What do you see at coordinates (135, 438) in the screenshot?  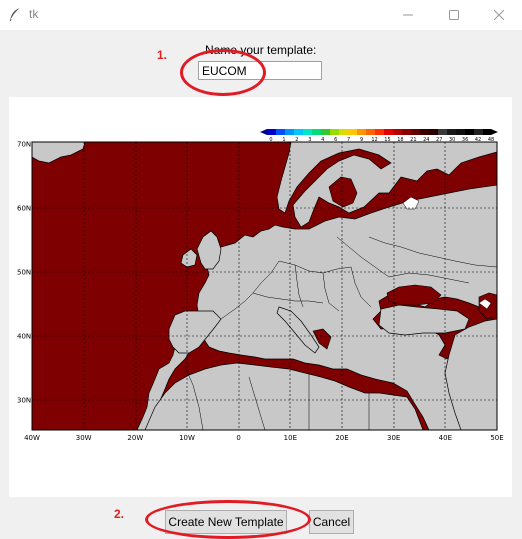 I see `longitude-label: 20W` at bounding box center [135, 438].